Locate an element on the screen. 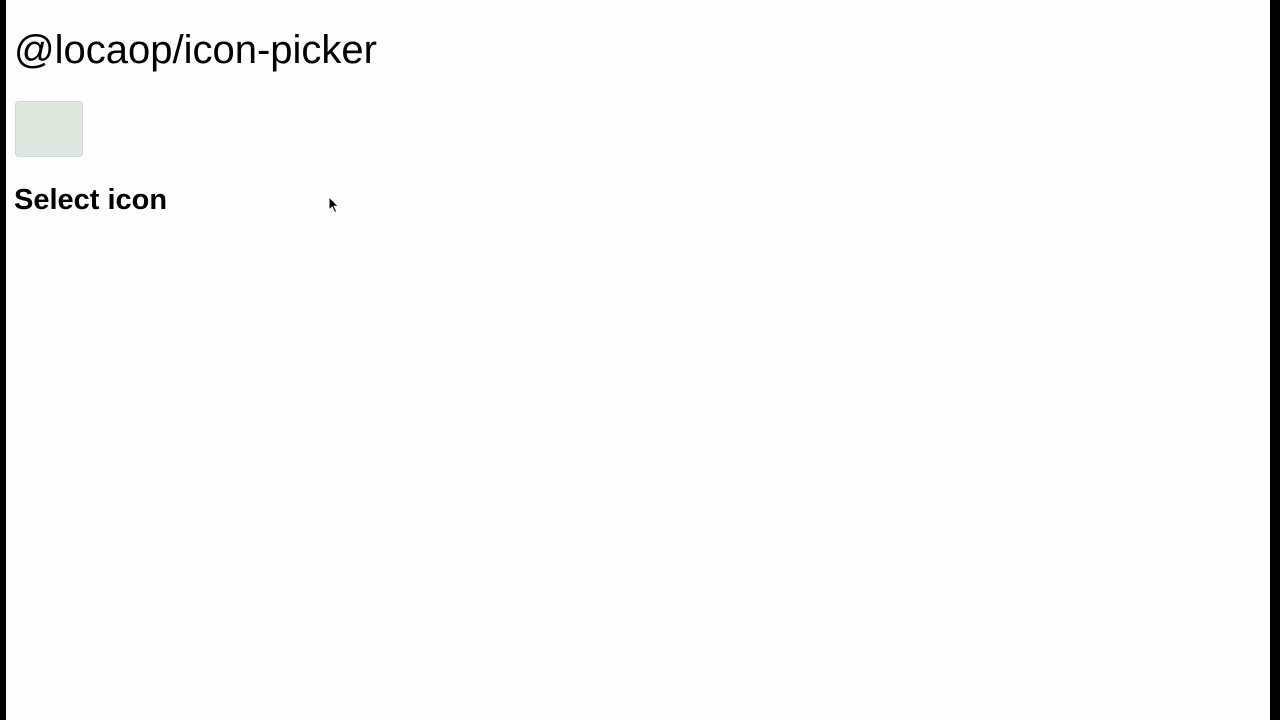  arrow-cursor-icon is located at coordinates (334, 205).